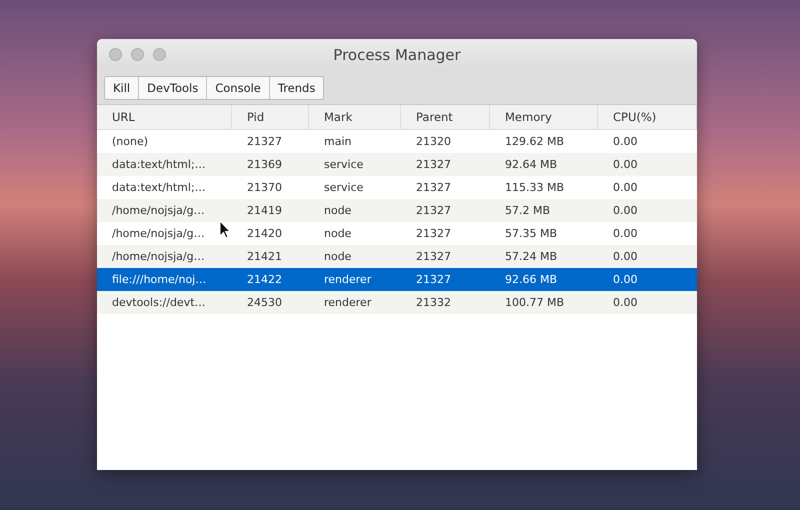 The width and height of the screenshot is (800, 510). Describe the element at coordinates (225, 229) in the screenshot. I see `mouse-pointer-icon` at that location.